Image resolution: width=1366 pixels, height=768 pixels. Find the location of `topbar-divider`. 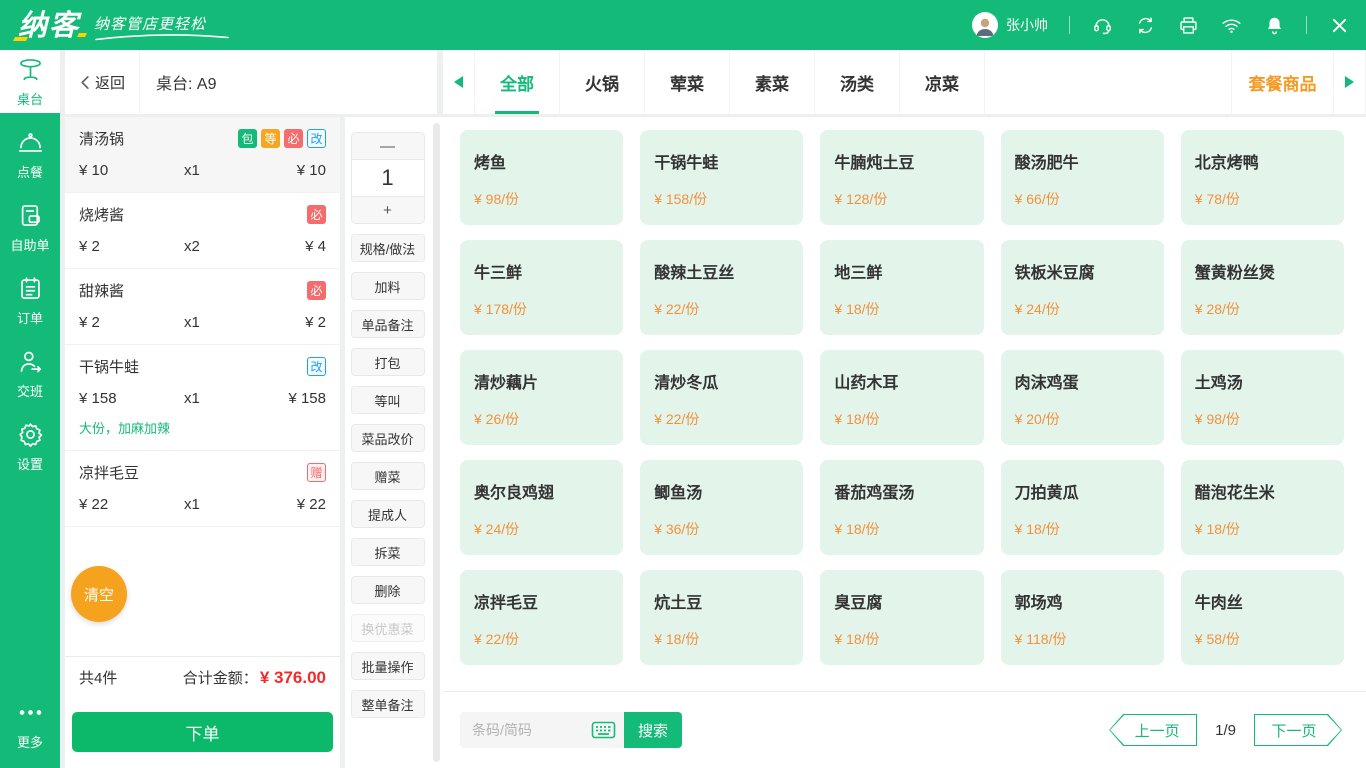

topbar-divider is located at coordinates (1069, 25).